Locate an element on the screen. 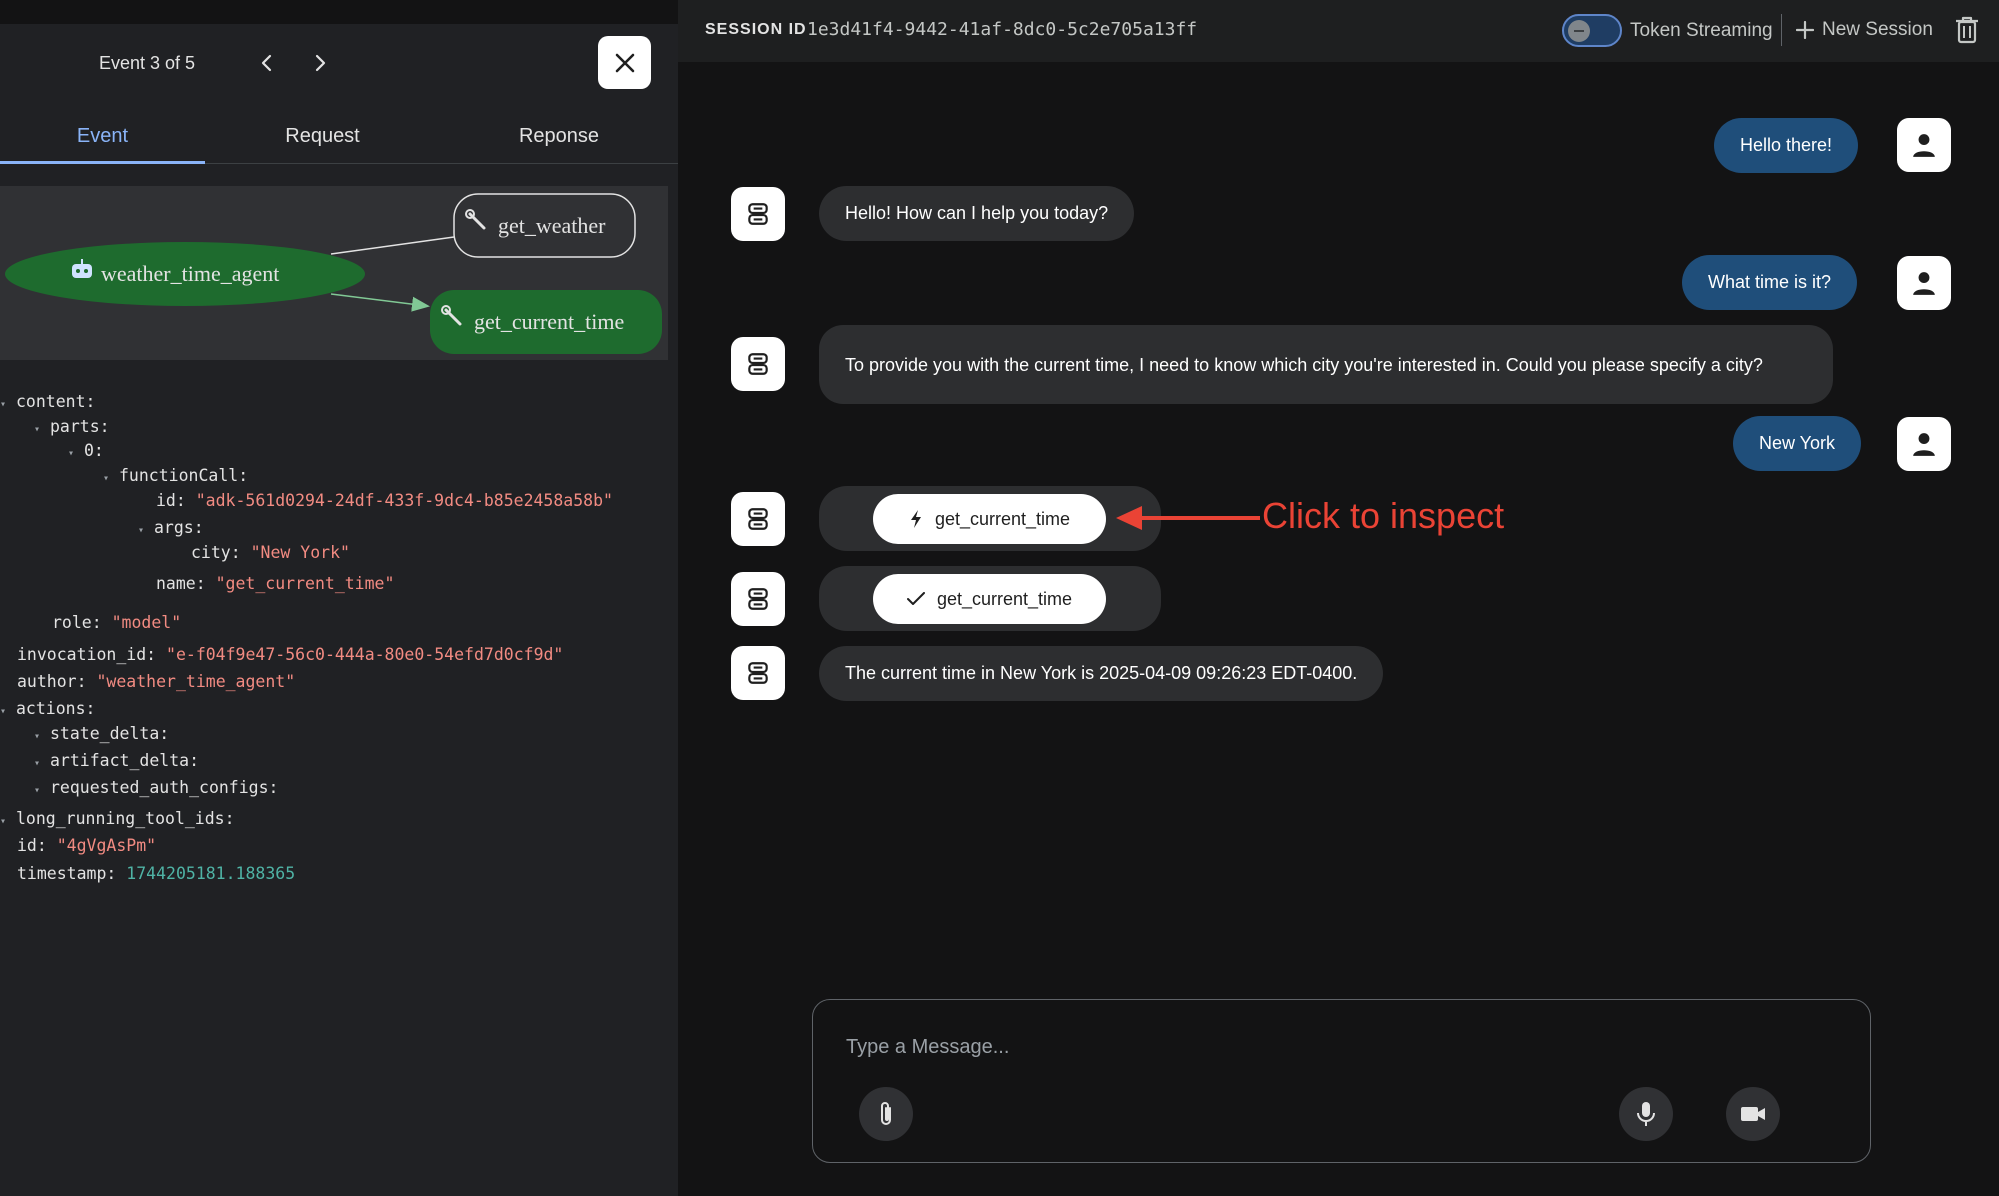  annotation-label: Click to inspect is located at coordinates (1383, 515).